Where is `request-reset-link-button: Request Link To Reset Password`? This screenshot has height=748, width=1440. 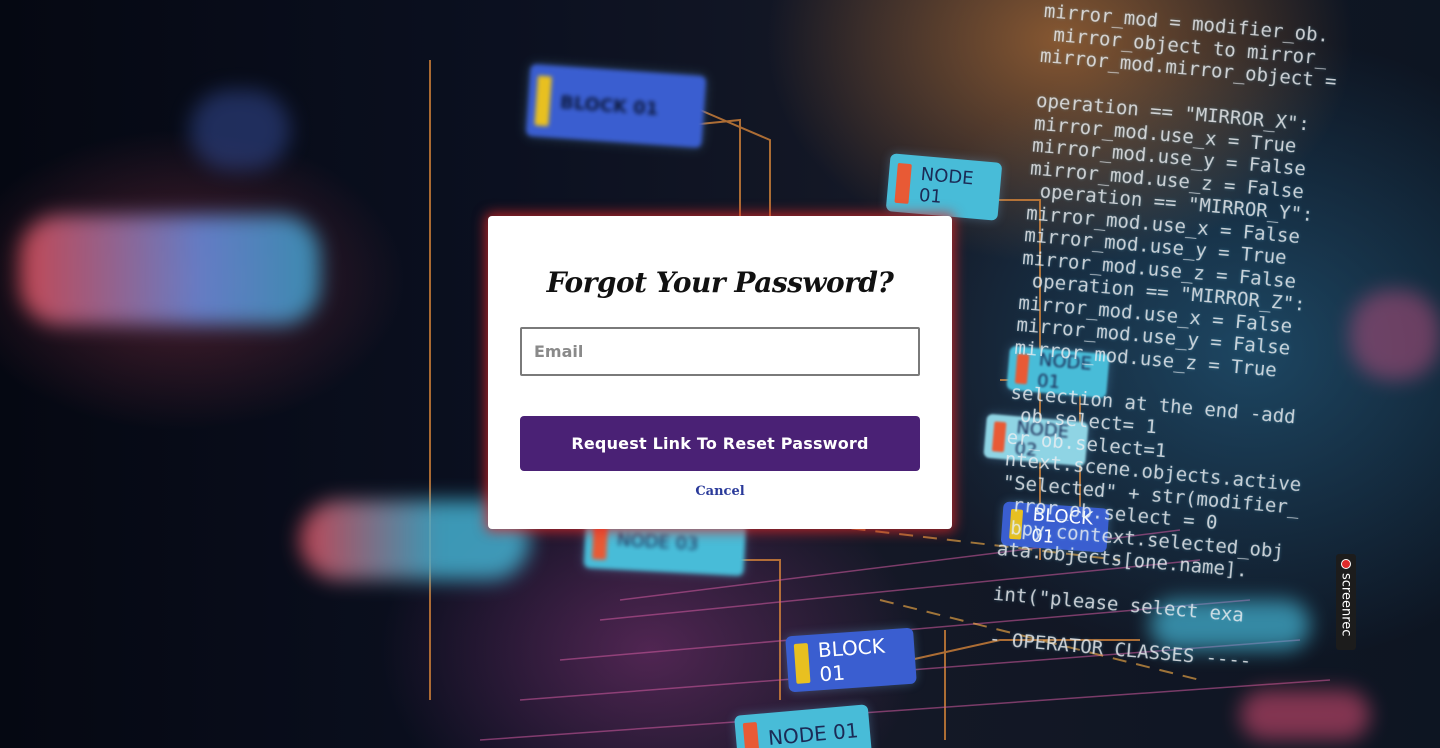
request-reset-link-button: Request Link To Reset Password is located at coordinates (720, 443).